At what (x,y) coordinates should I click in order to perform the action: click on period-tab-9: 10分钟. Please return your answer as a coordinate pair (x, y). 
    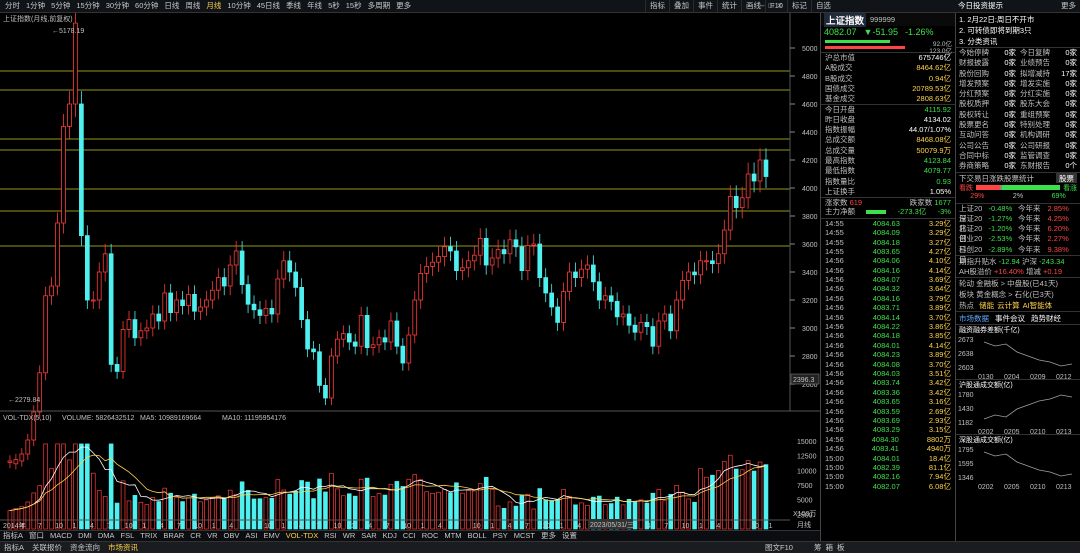
    Looking at the image, I should click on (238, 6).